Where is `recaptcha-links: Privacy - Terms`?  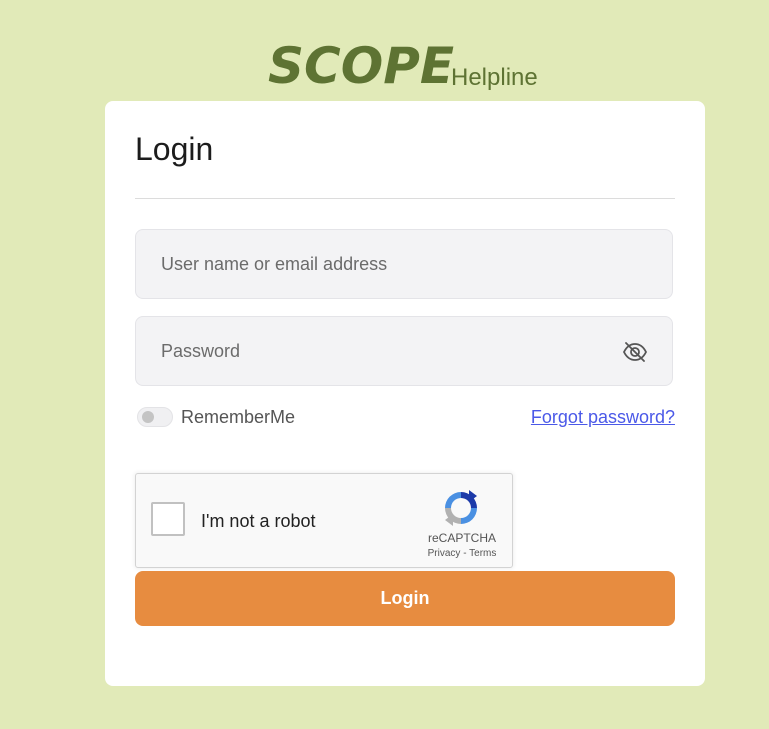
recaptcha-links: Privacy - Terms is located at coordinates (462, 554).